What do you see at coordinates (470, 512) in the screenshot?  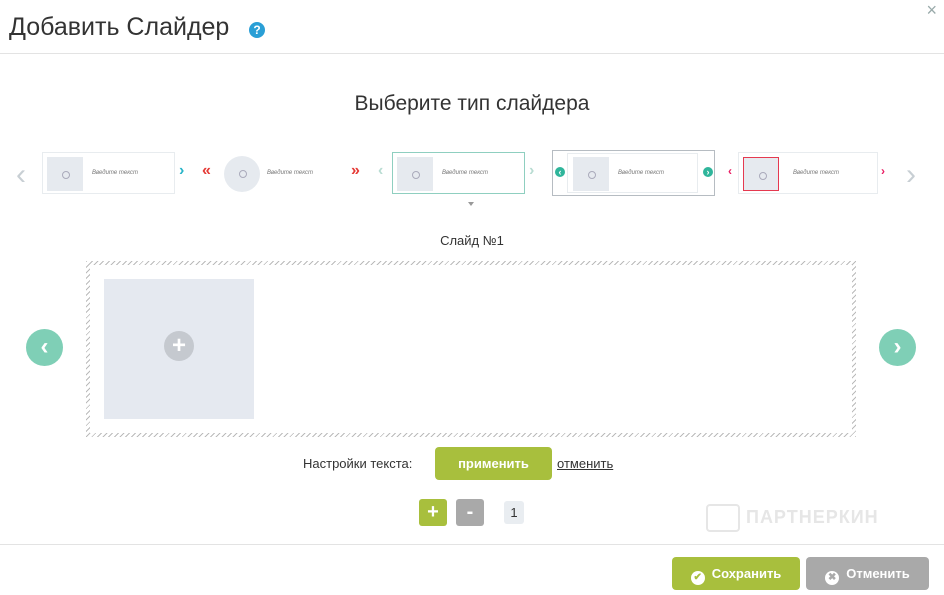 I see `remove-slide-button: -` at bounding box center [470, 512].